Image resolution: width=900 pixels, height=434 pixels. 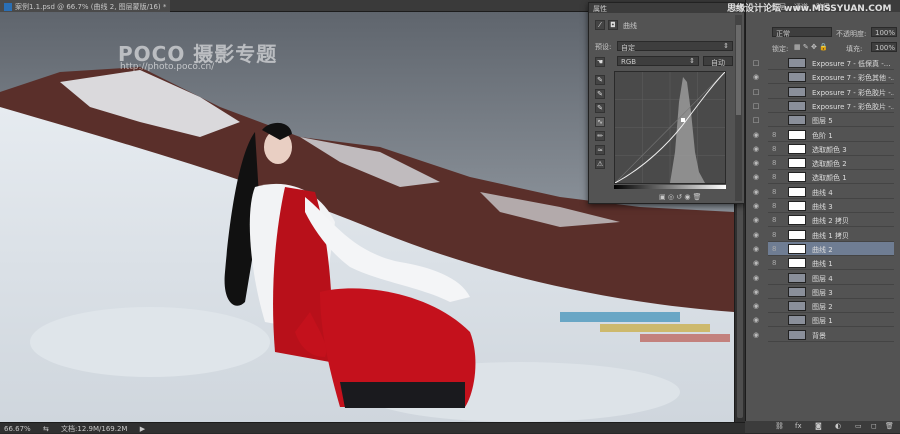 What do you see at coordinates (822, 264) in the screenshot?
I see `layer-name: 曲线 1` at bounding box center [822, 264].